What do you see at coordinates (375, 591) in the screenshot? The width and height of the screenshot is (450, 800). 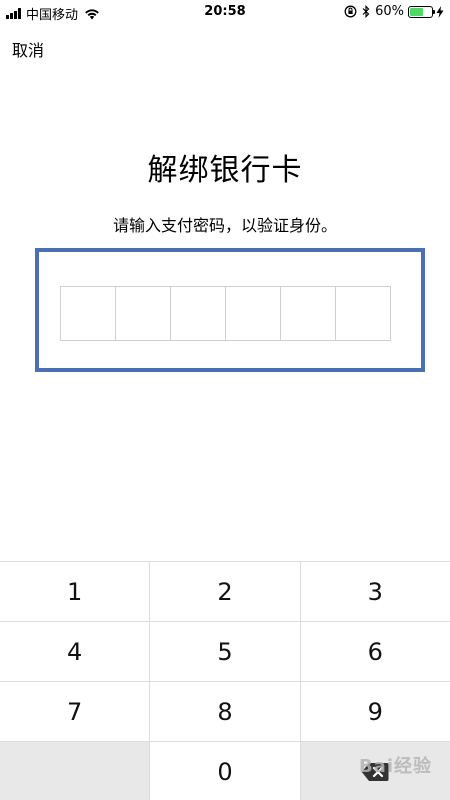 I see `key-3: 3` at bounding box center [375, 591].